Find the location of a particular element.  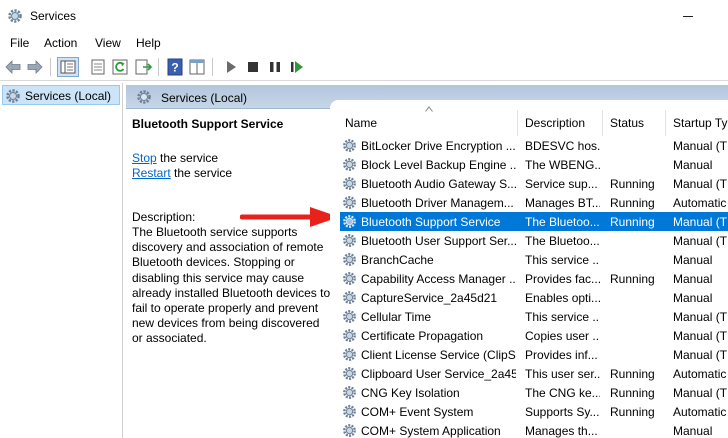

service-name-cell: Bluetooth Support Service is located at coordinates (431, 222).